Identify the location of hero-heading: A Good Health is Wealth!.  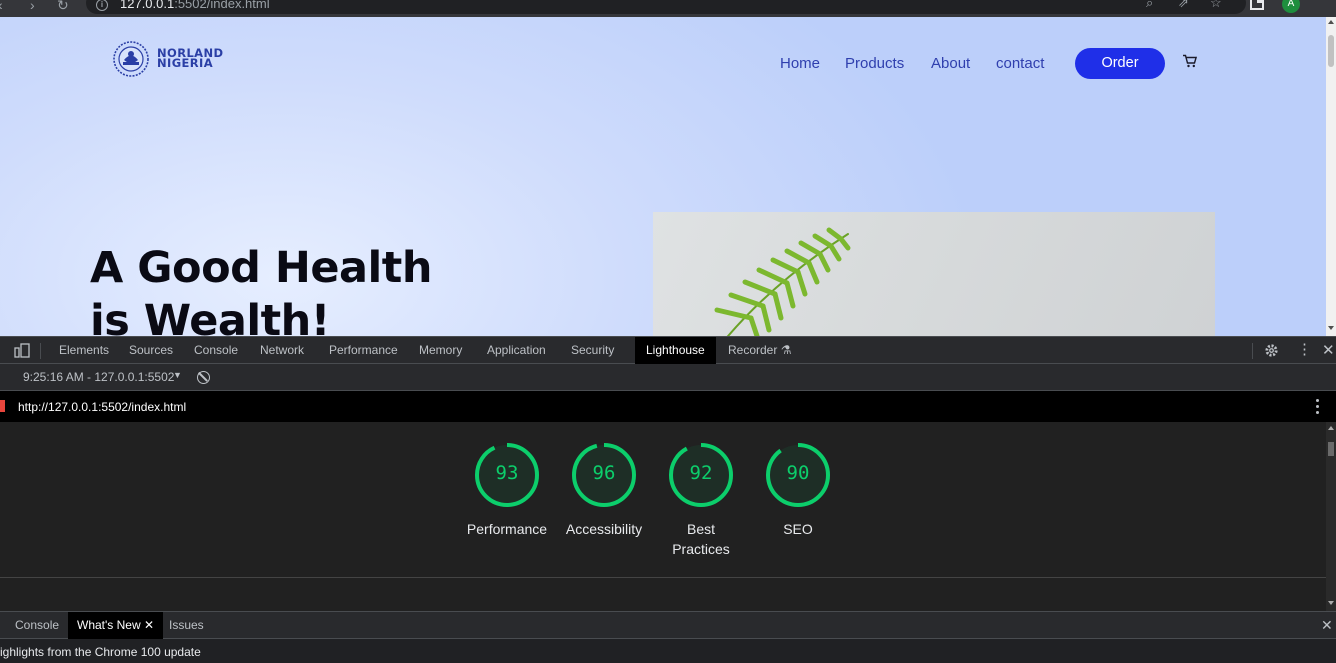
(261, 289).